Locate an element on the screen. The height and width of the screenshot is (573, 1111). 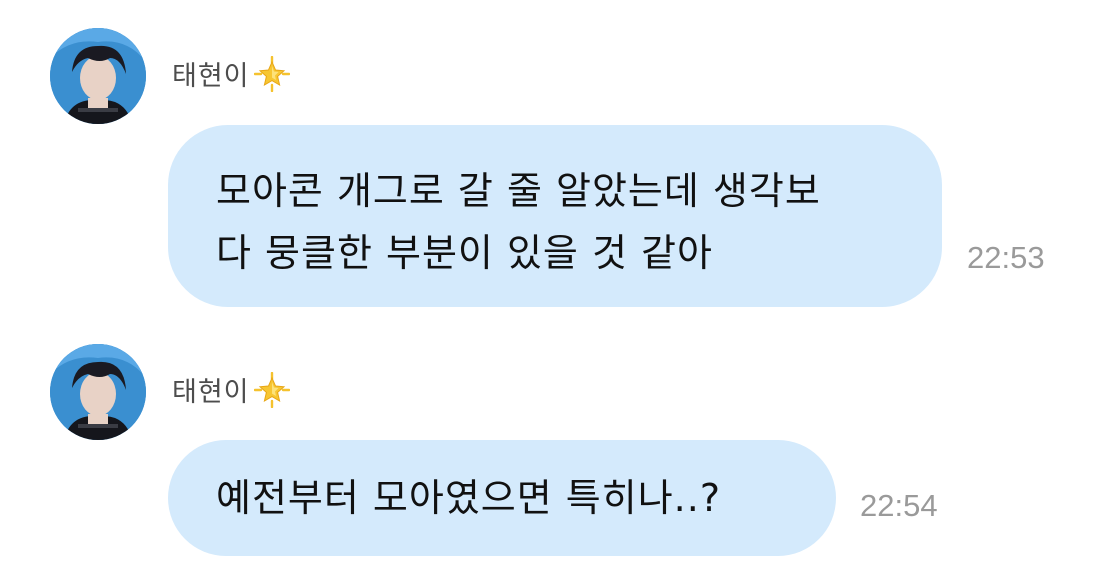
message-bubble: 예전부터 모아였으면 특히나..? is located at coordinates (502, 498).